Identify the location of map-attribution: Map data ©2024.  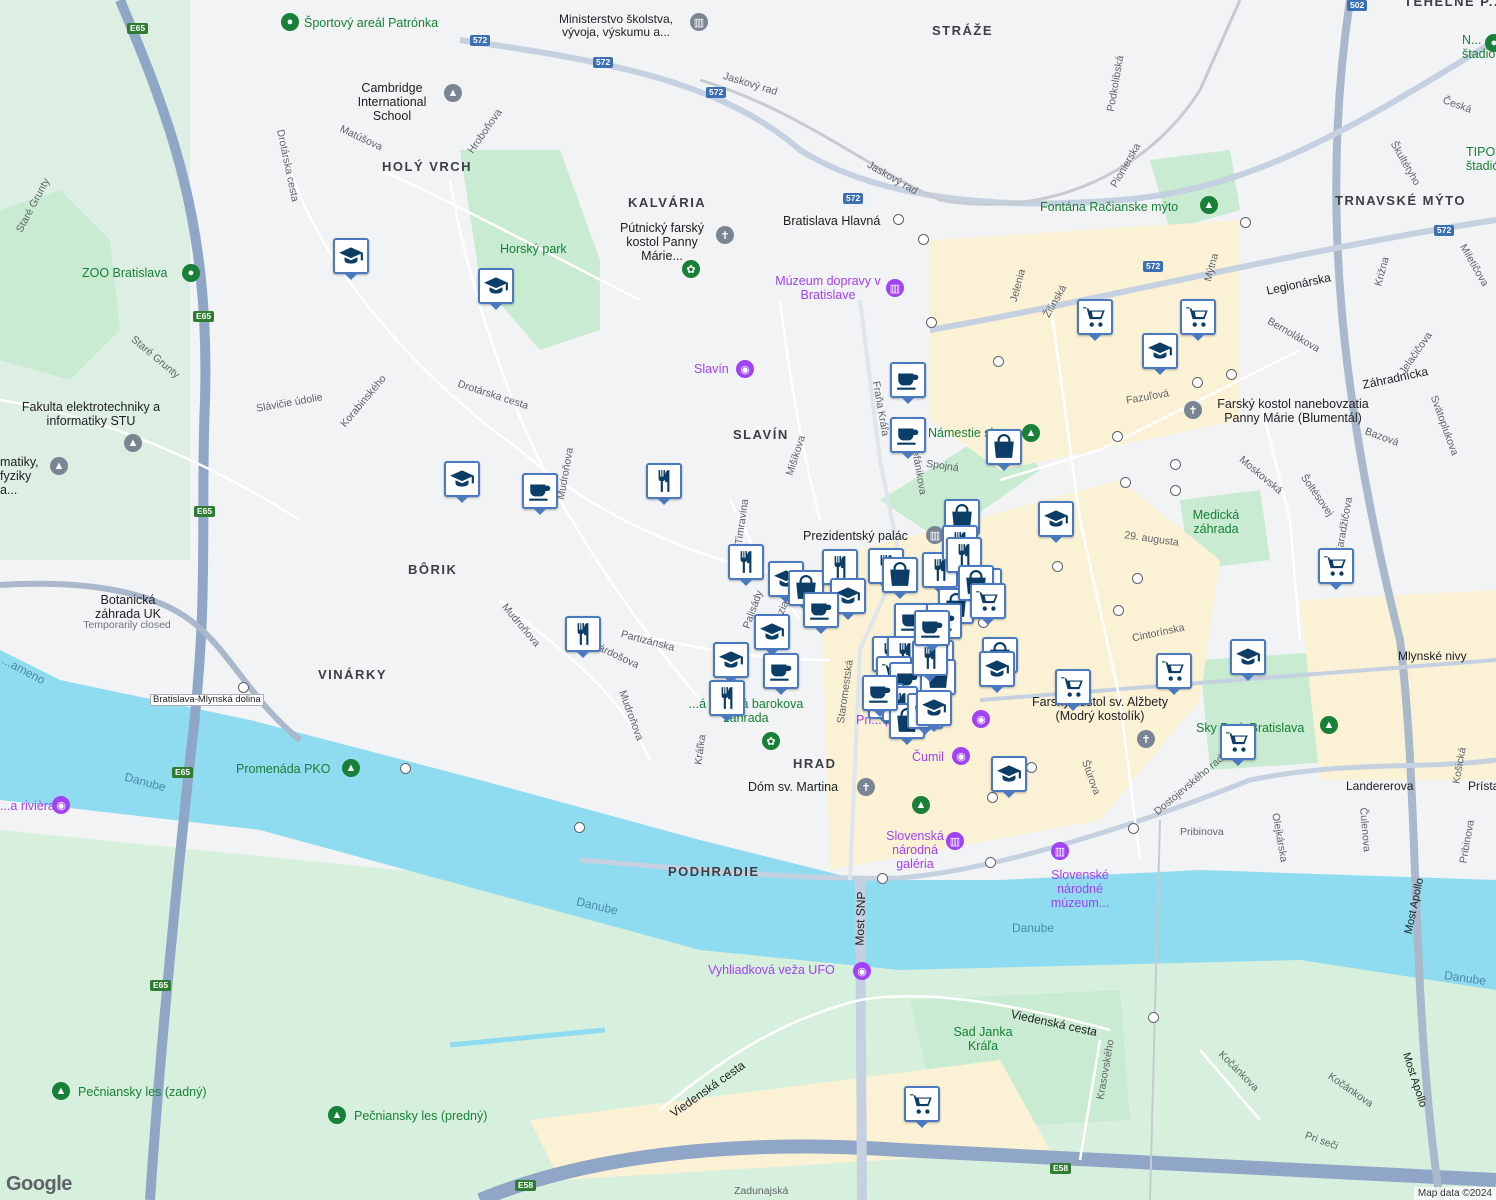
(1454, 1193).